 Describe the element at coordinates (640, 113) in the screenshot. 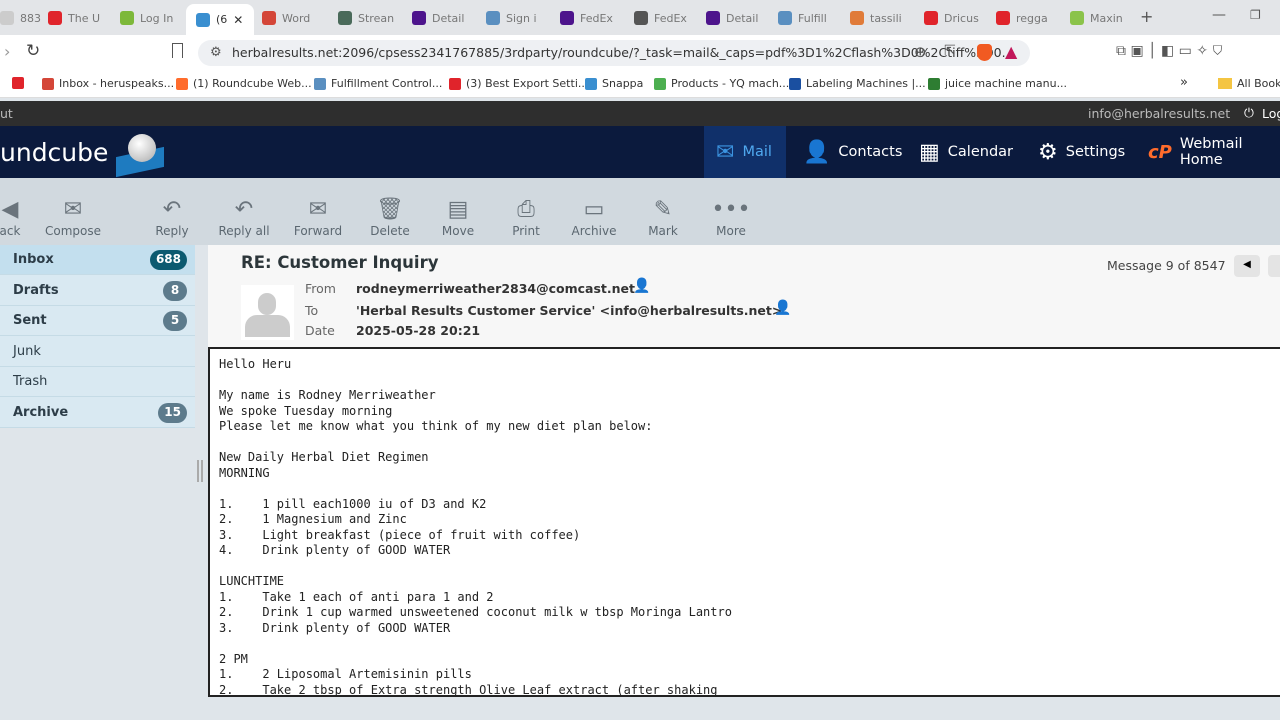

I see `top-line: ut info@herbalresults.net ⏻ Log` at that location.